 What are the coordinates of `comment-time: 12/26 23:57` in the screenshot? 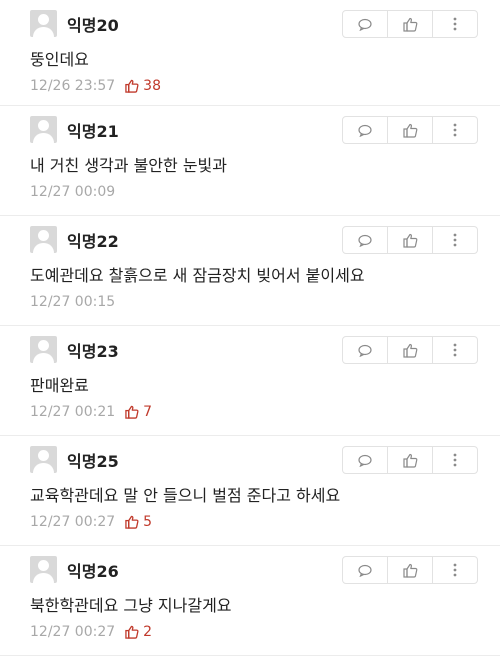 It's located at (73, 86).